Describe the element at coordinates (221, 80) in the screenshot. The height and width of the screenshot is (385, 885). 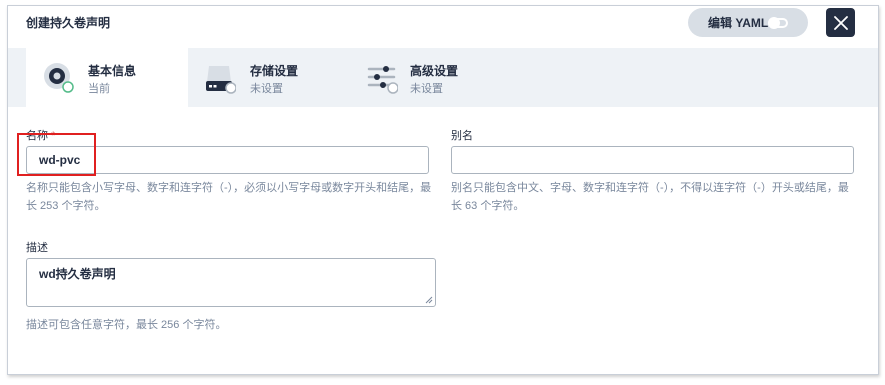
I see `storage-icon` at that location.